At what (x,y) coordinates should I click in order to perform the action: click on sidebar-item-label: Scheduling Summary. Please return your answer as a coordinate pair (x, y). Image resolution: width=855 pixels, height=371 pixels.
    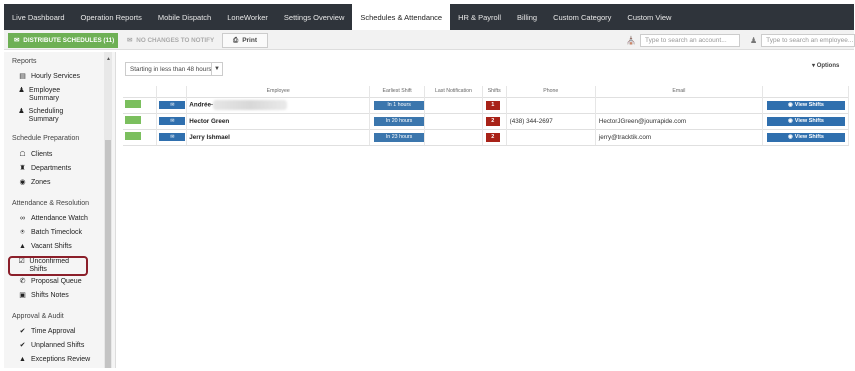
    Looking at the image, I should click on (46, 115).